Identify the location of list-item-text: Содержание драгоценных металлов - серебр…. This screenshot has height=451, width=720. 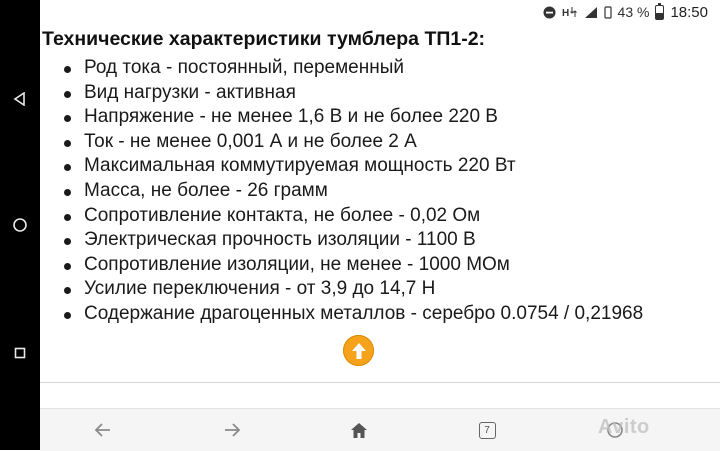
(364, 313).